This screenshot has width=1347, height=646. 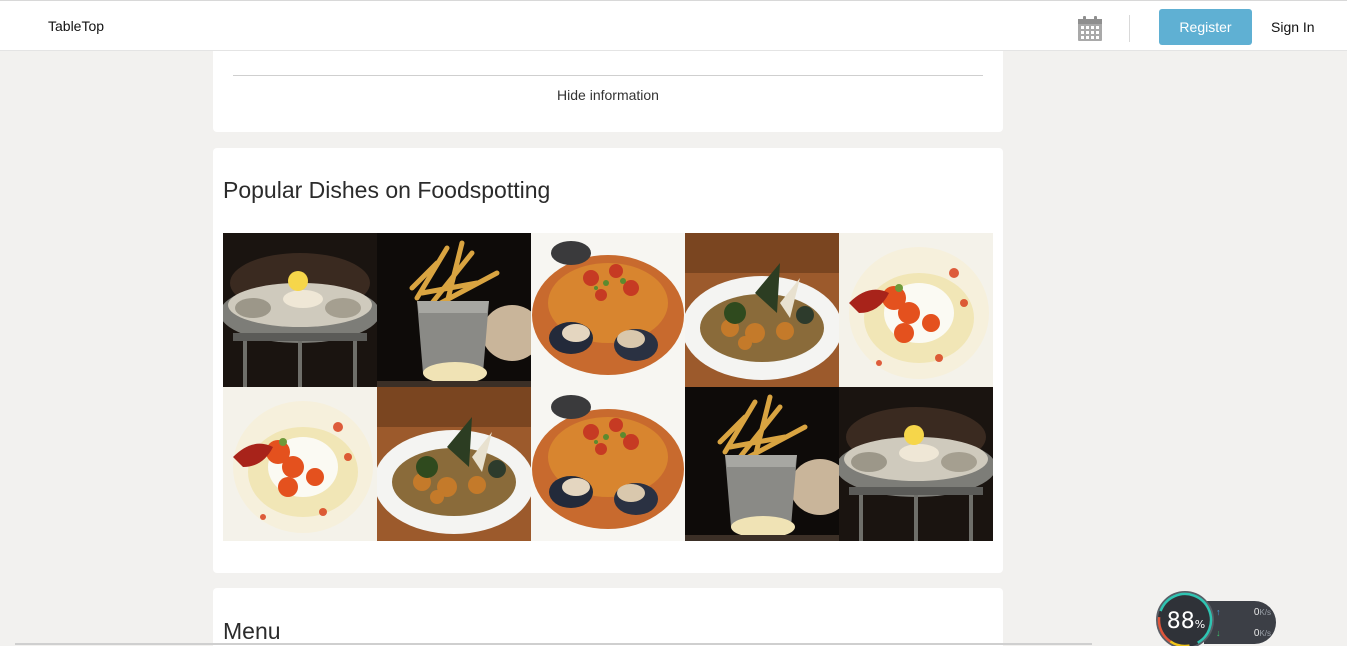 What do you see at coordinates (1180, 621) in the screenshot?
I see `gauge-percent: 88` at bounding box center [1180, 621].